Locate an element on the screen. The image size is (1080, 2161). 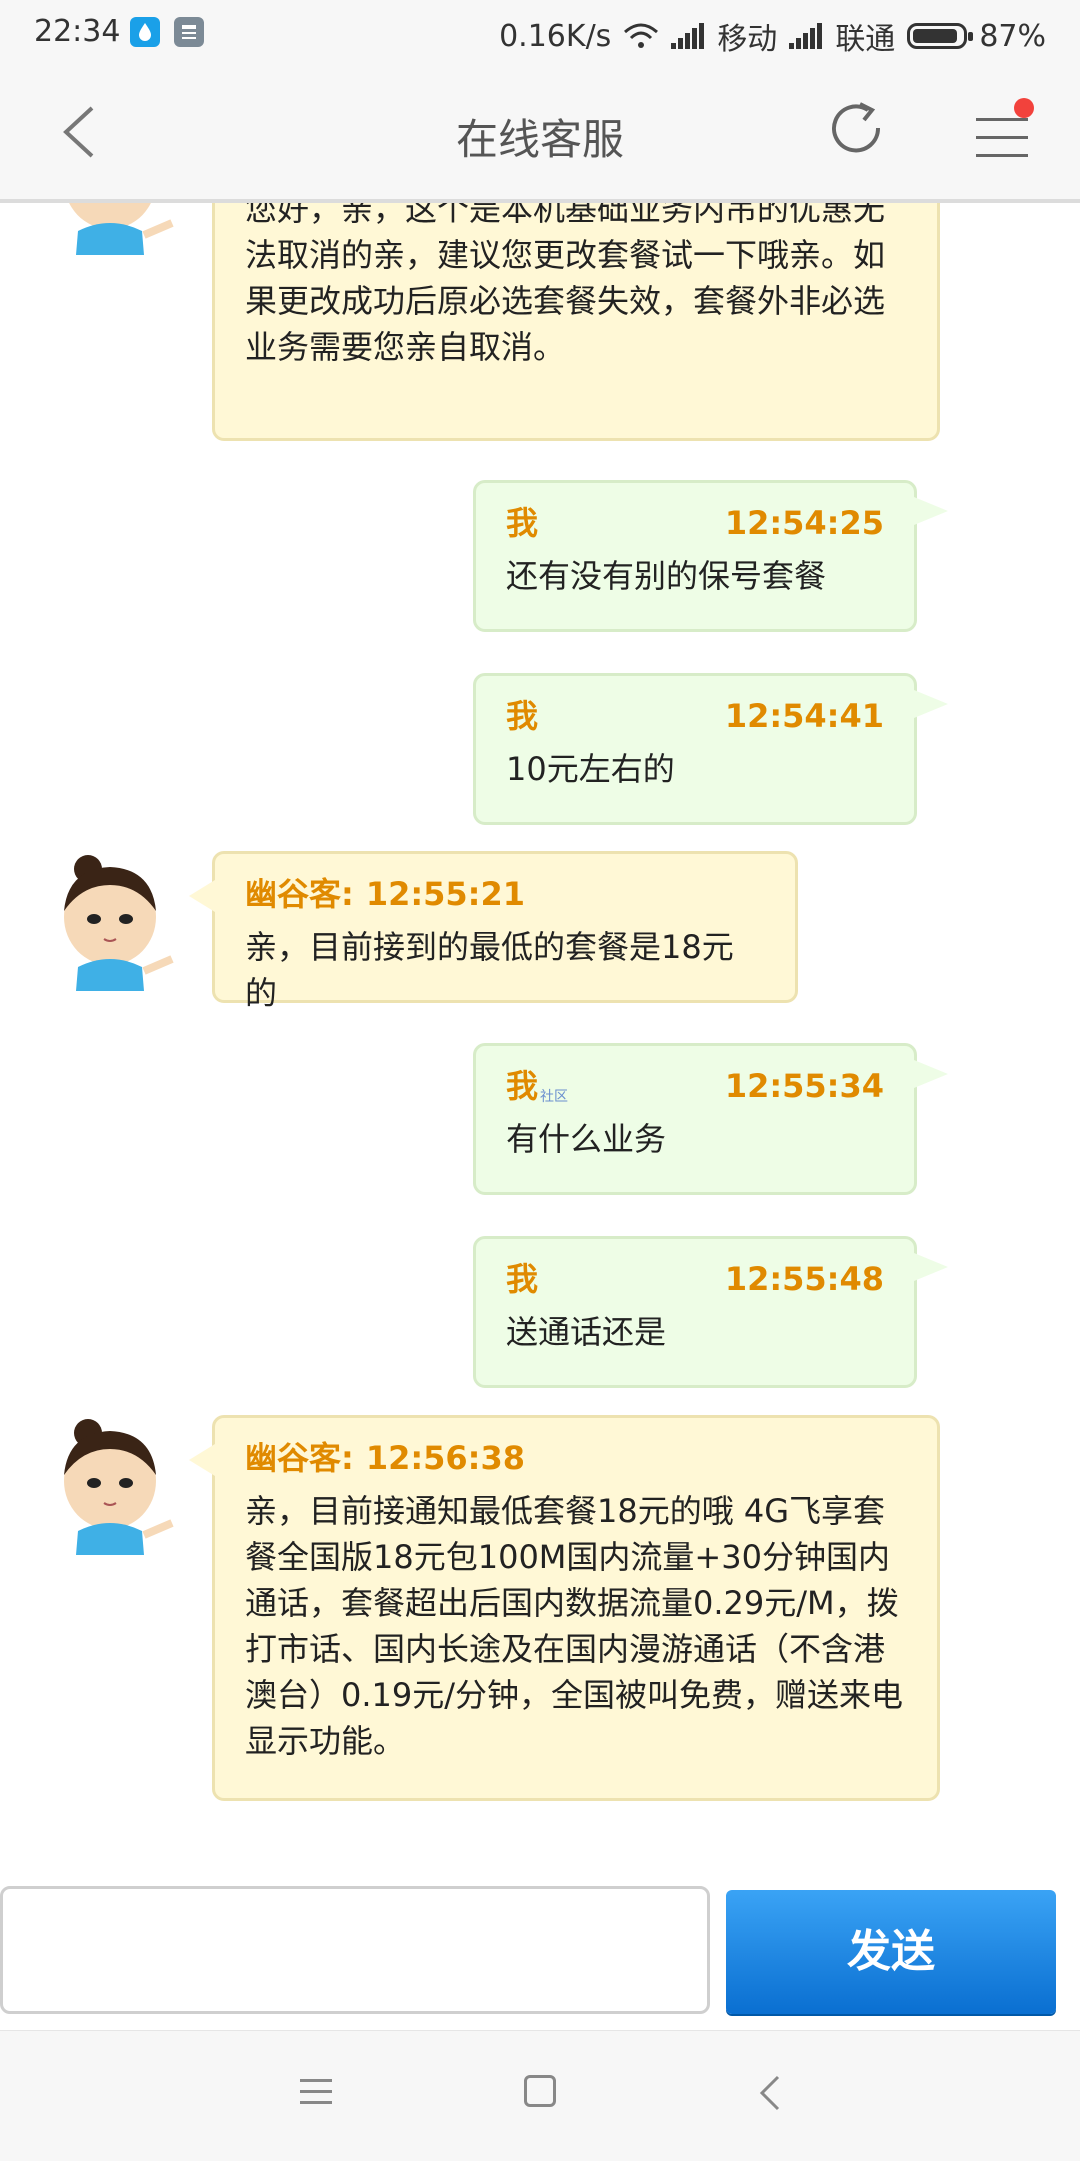
status-right: 0.16K/s 移动 联通 87% is located at coordinates (772, 36).